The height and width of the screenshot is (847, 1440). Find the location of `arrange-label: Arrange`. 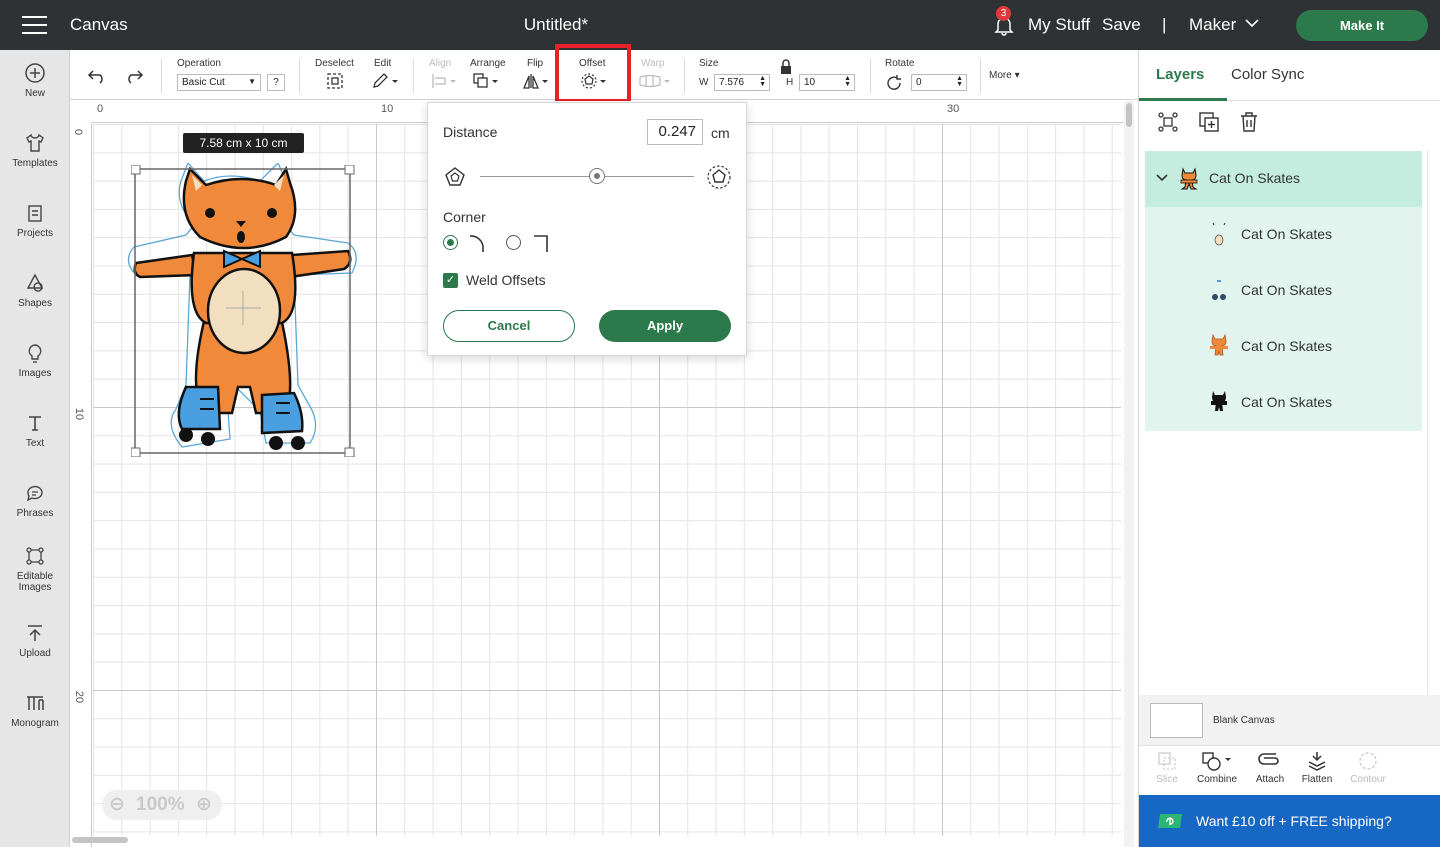

arrange-label: Arrange is located at coordinates (488, 63).